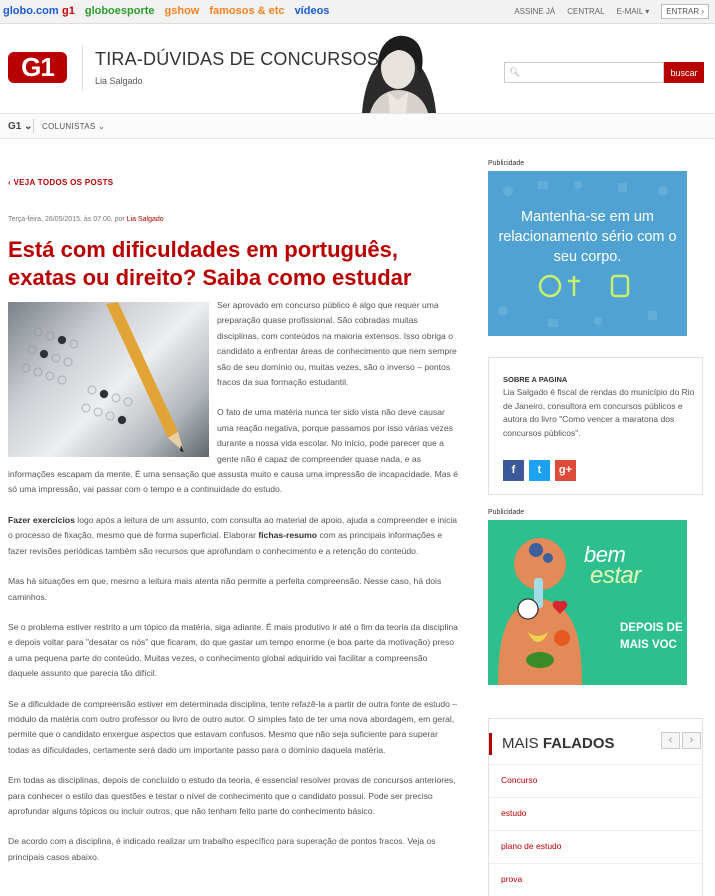  Describe the element at coordinates (535, 379) in the screenshot. I see `about-heading: SOBRE A PAGINA` at that location.